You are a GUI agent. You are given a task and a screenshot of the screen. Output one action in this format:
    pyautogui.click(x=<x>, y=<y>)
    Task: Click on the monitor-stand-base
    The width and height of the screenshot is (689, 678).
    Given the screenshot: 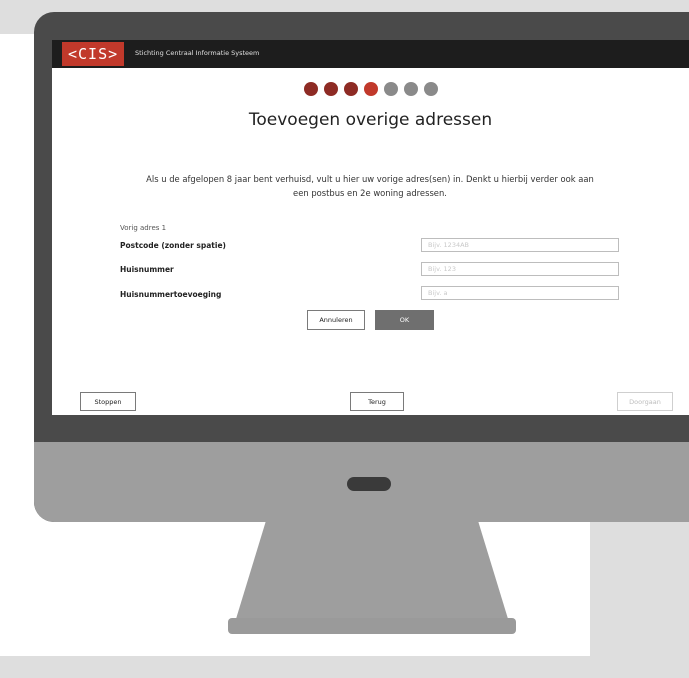 What is the action you would take?
    pyautogui.click(x=372, y=626)
    